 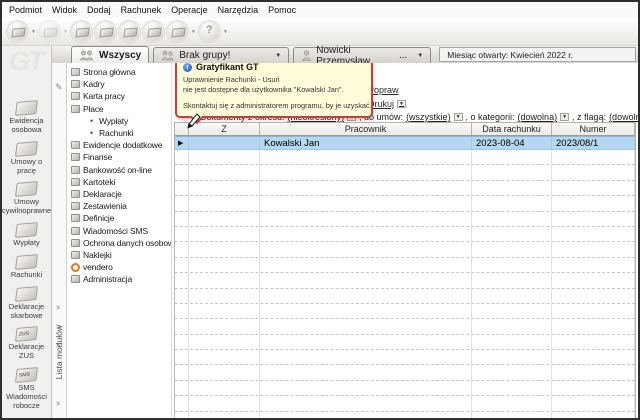 What do you see at coordinates (121, 206) in the screenshot?
I see `tree-item-zestawienia: Zestawienia` at bounding box center [121, 206].